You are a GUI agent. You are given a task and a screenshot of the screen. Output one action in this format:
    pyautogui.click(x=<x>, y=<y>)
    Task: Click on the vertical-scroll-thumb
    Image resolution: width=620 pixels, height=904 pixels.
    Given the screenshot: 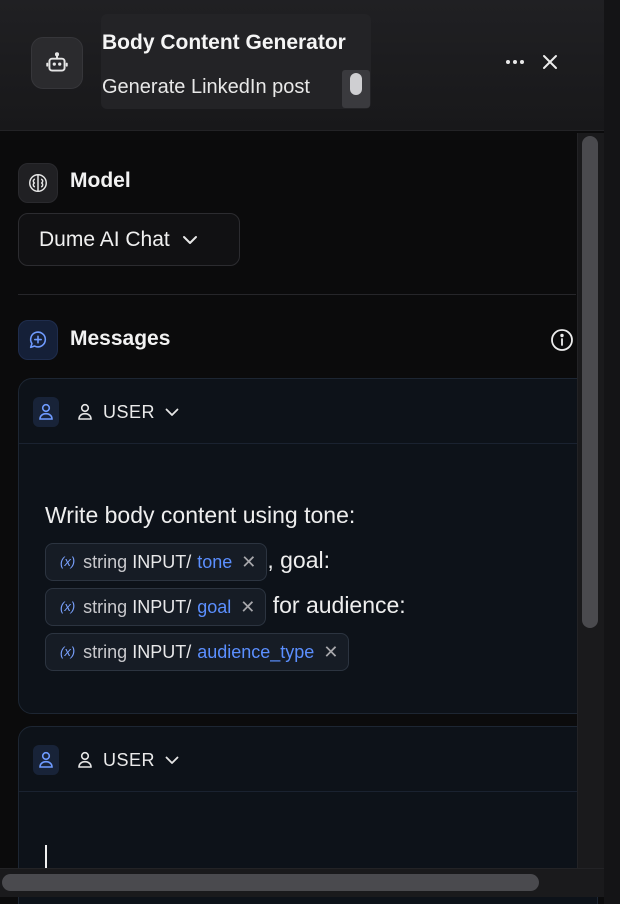 What is the action you would take?
    pyautogui.click(x=590, y=382)
    